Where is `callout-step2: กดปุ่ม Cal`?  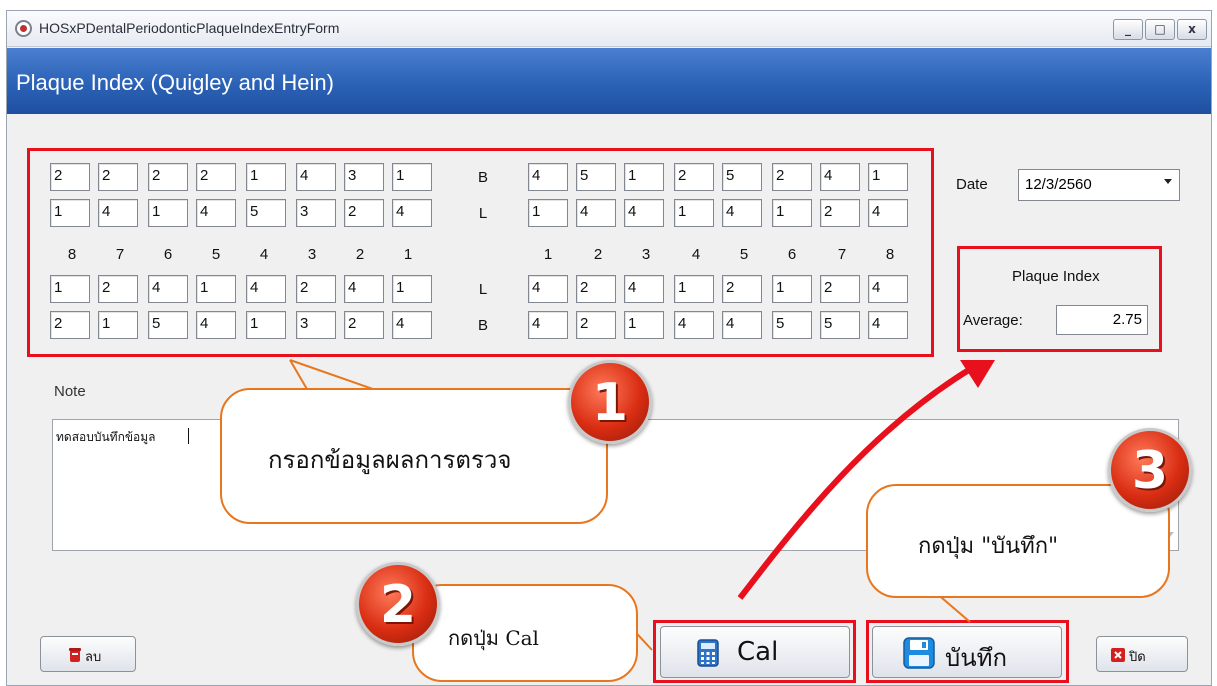
callout-step2: กดปุ่ม Cal is located at coordinates (525, 633).